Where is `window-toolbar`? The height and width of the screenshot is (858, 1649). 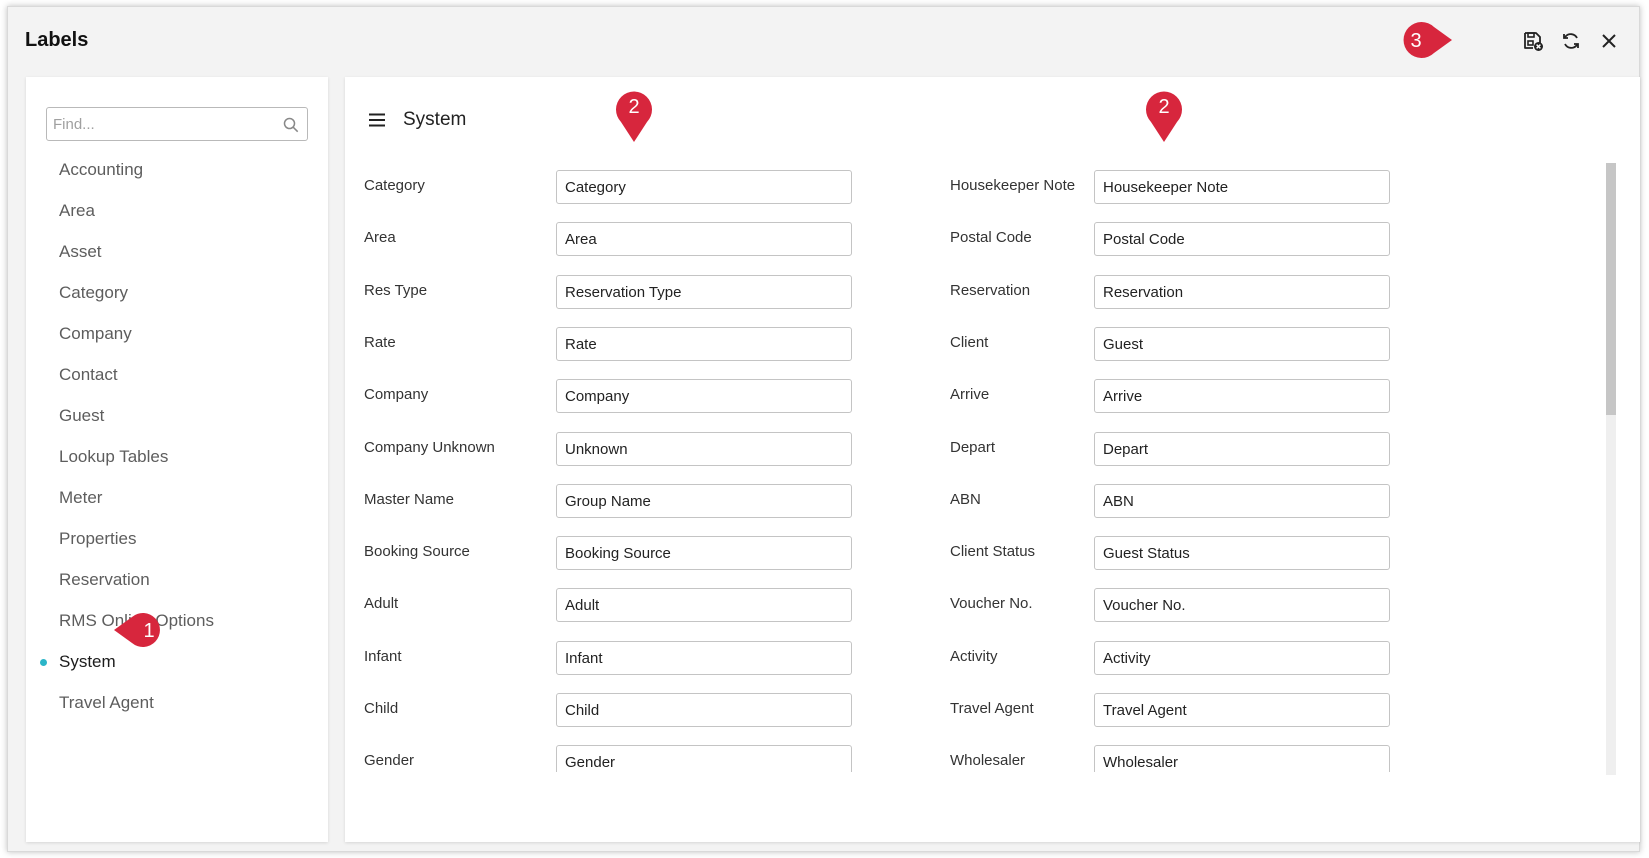 window-toolbar is located at coordinates (1571, 41).